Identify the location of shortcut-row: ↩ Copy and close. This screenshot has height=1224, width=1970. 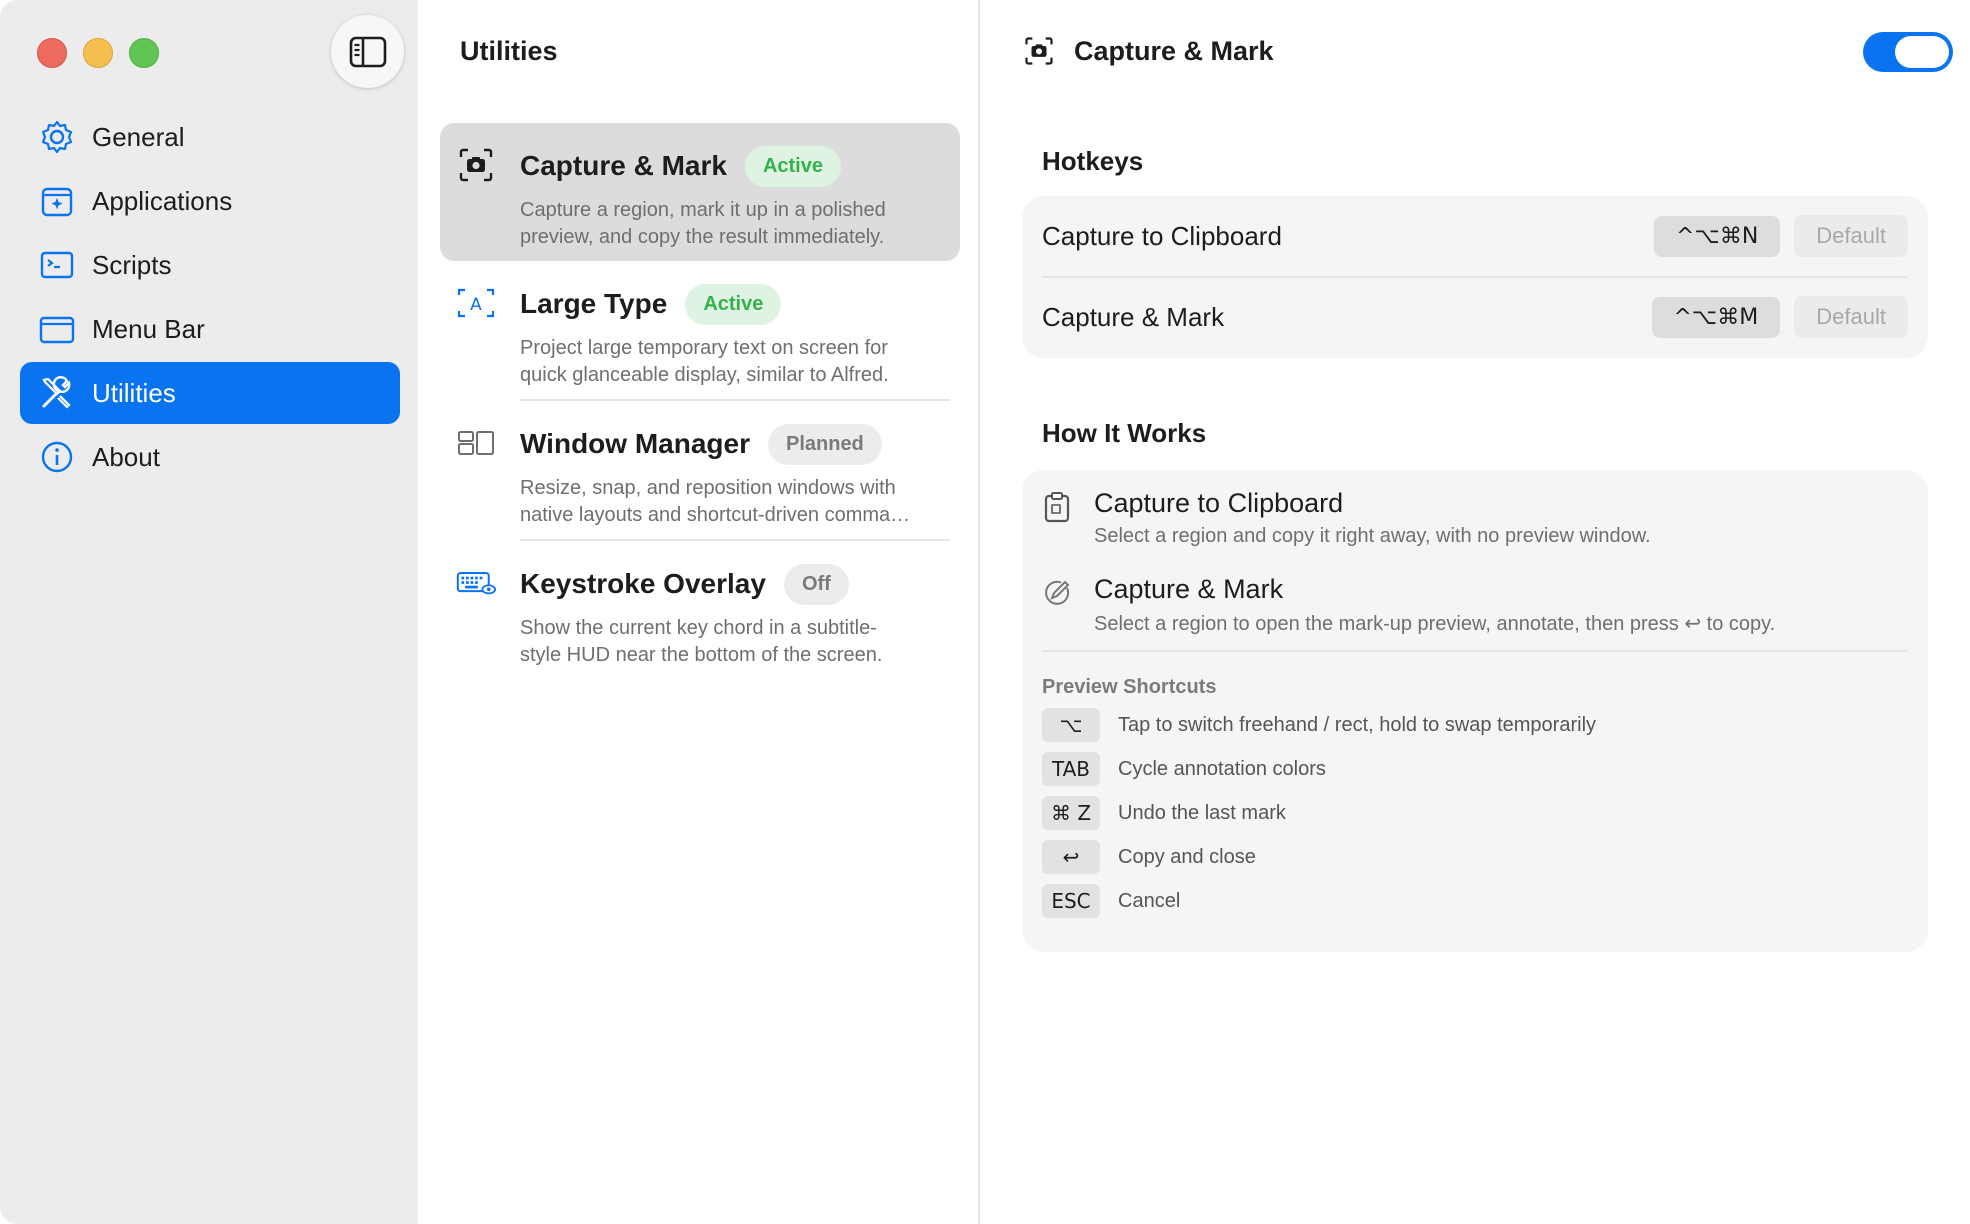
(1485, 857).